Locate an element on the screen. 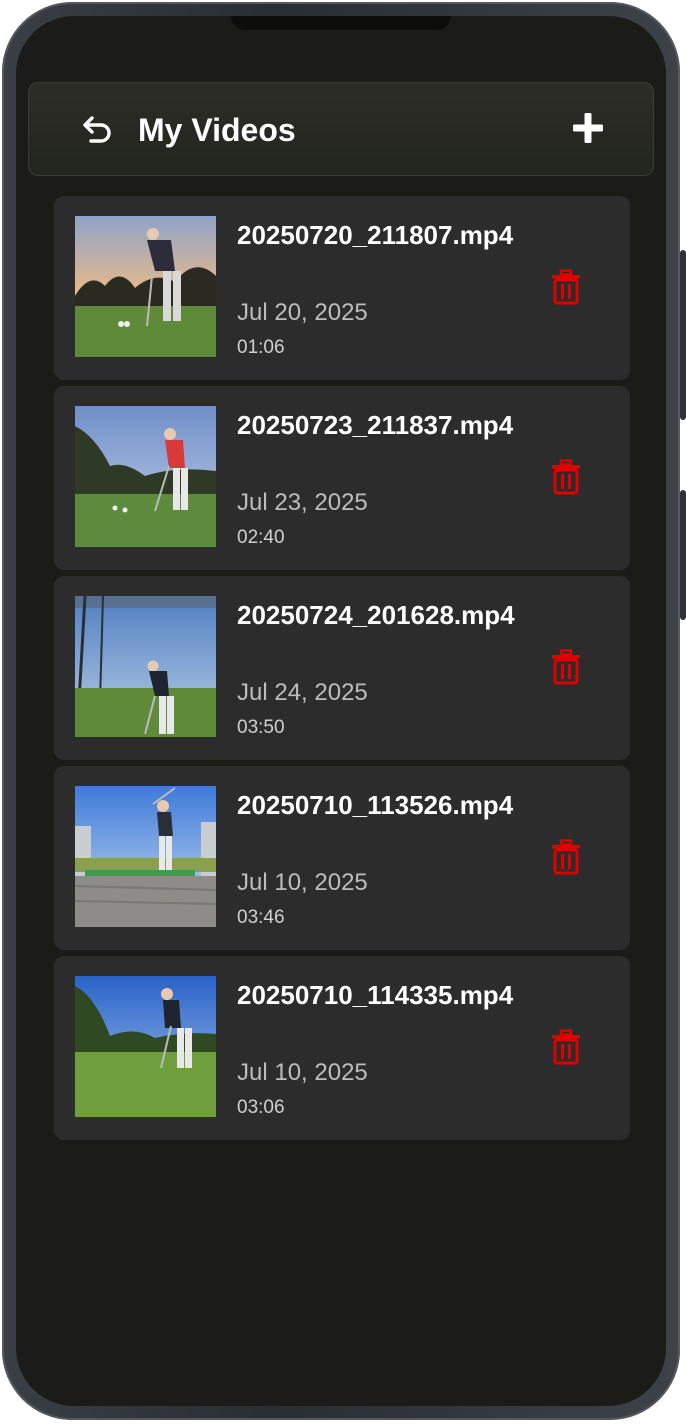  camera-notch is located at coordinates (341, 23).